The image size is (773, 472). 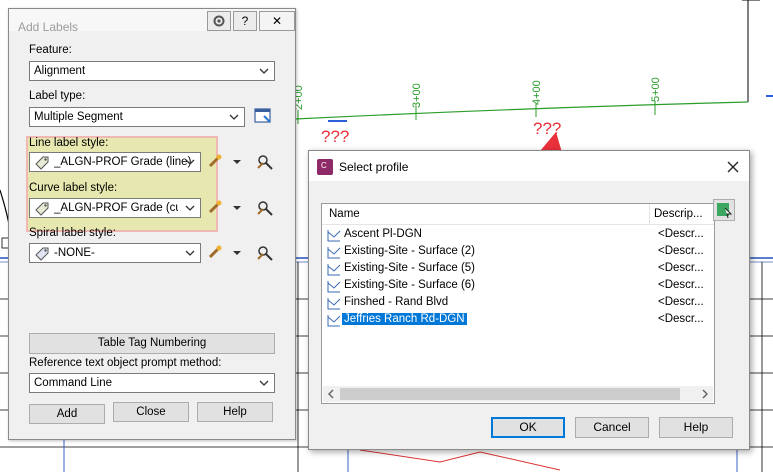 I want to click on column-divider, so click(x=649, y=214).